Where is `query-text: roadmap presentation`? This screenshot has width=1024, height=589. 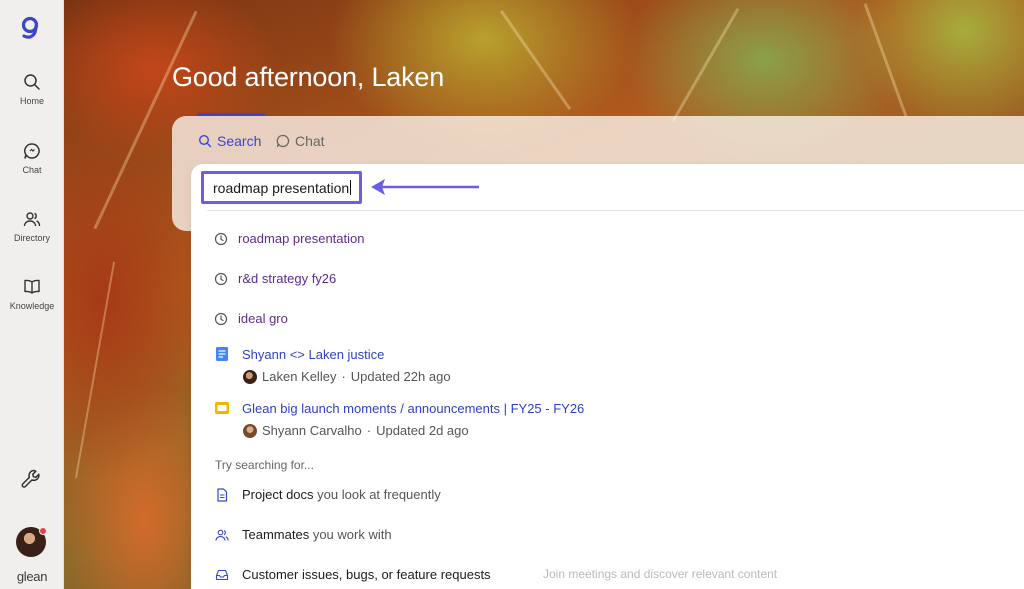
query-text: roadmap presentation is located at coordinates (281, 188).